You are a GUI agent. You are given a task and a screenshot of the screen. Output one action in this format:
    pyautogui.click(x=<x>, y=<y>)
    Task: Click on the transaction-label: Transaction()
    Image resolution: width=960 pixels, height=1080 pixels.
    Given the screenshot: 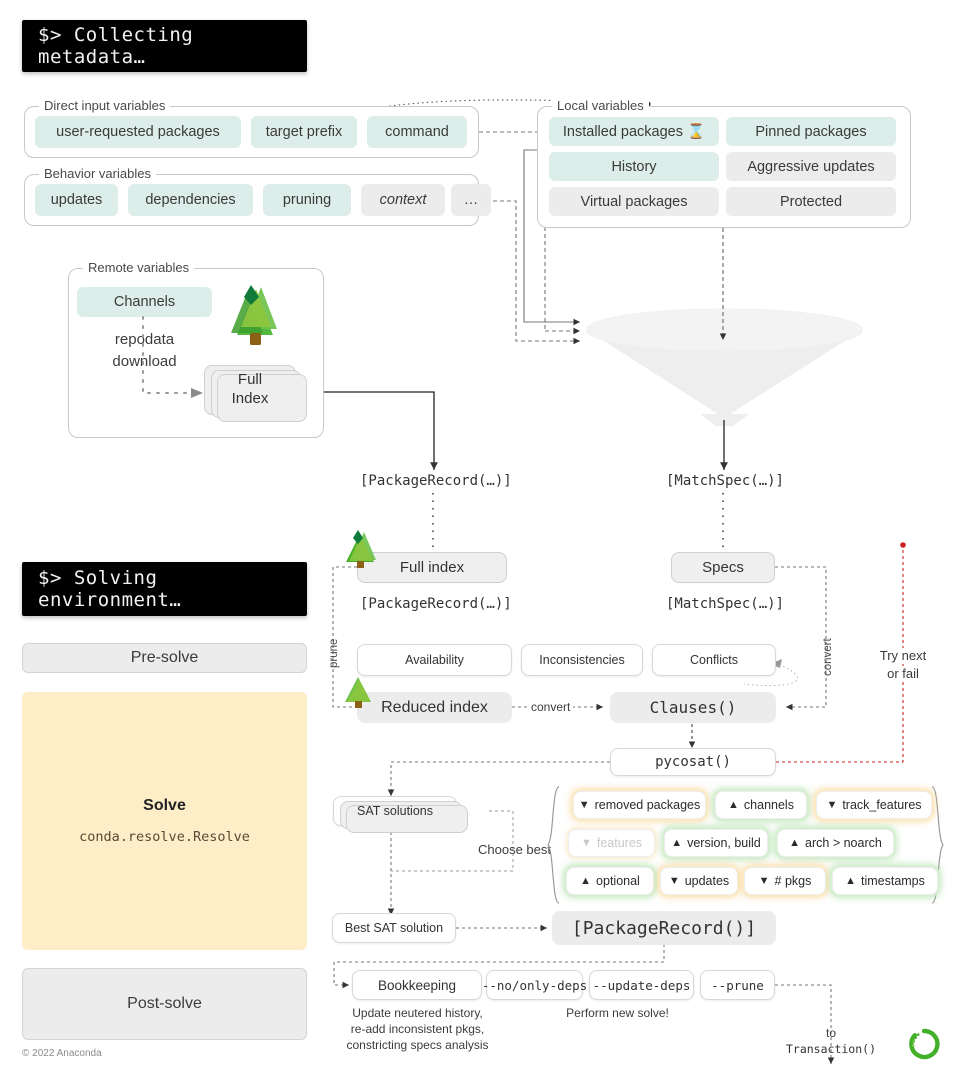 What is the action you would take?
    pyautogui.click(x=830, y=1049)
    